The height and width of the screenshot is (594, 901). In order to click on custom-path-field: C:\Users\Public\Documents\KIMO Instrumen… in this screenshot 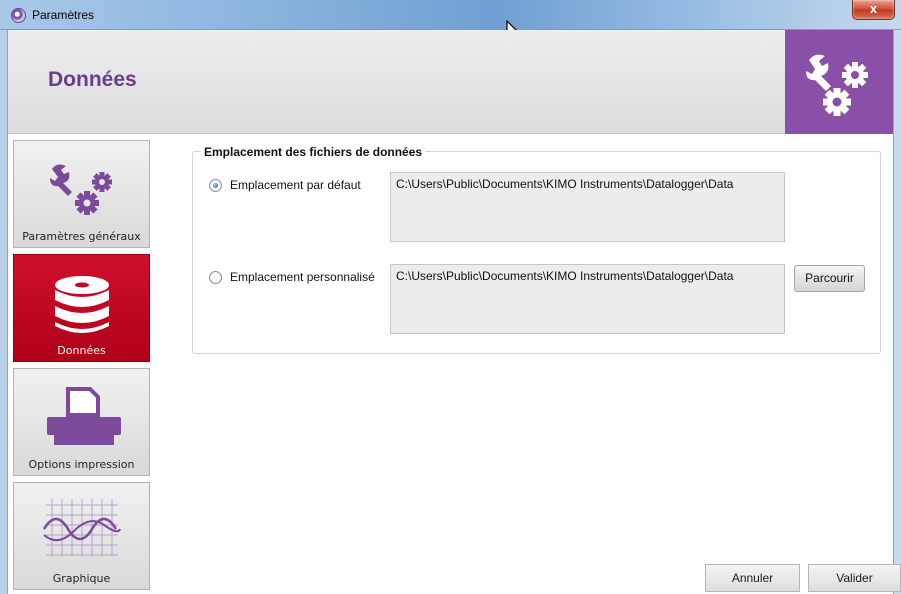, I will do `click(587, 299)`.